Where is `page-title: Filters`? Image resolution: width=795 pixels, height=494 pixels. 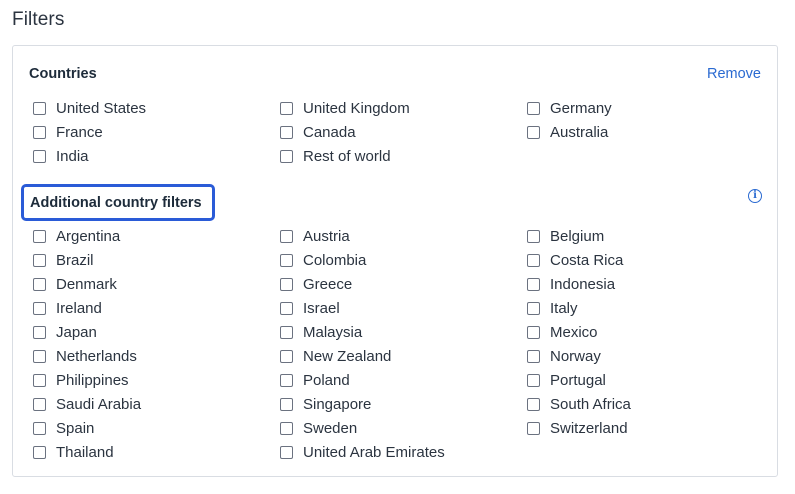 page-title: Filters is located at coordinates (38, 19).